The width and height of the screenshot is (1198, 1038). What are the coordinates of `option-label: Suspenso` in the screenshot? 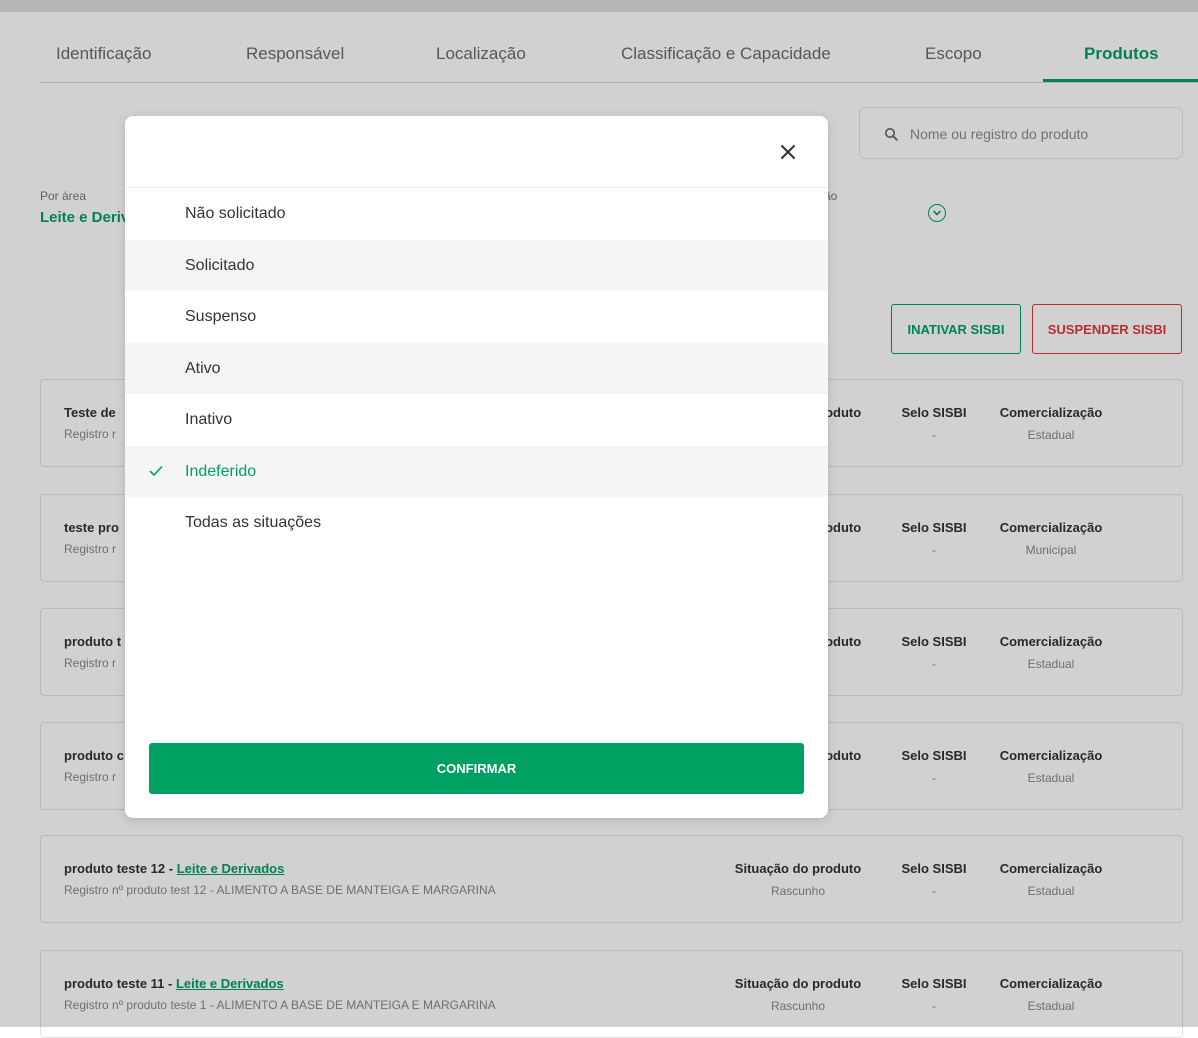 It's located at (220, 316).